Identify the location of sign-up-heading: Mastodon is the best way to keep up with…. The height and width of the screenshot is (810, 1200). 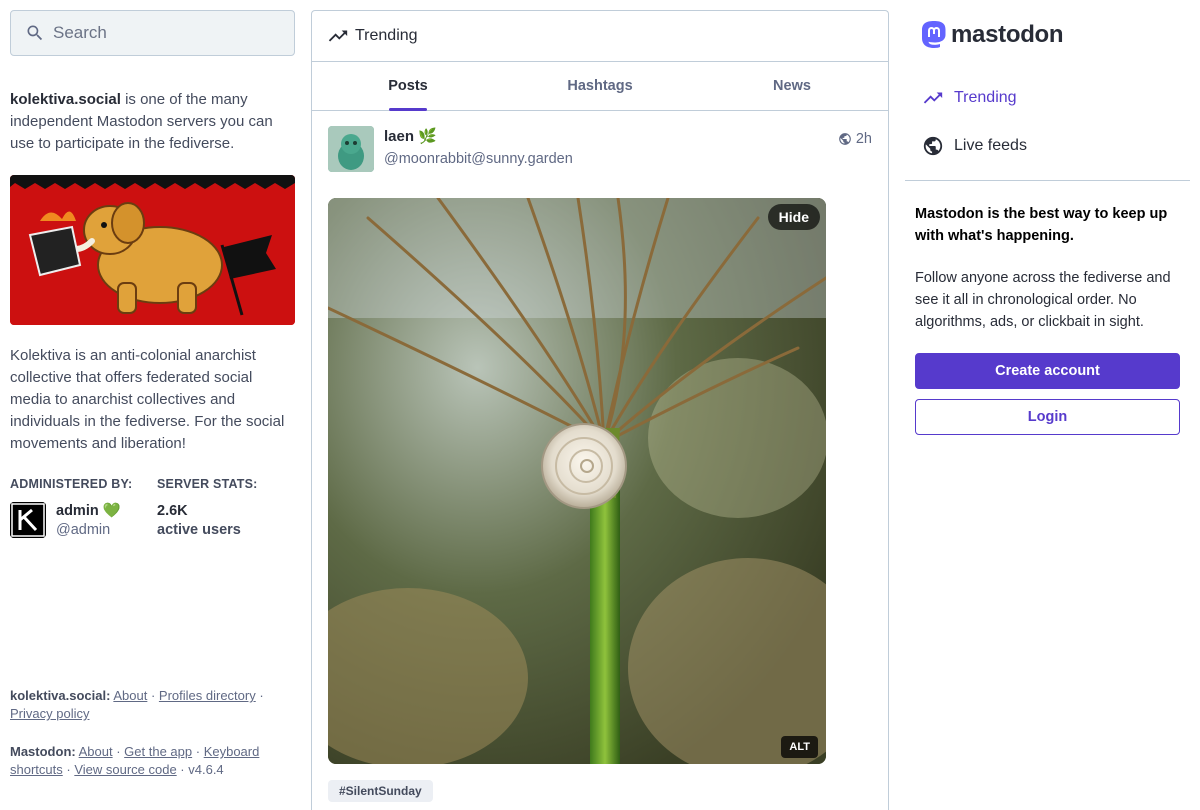
(1041, 225).